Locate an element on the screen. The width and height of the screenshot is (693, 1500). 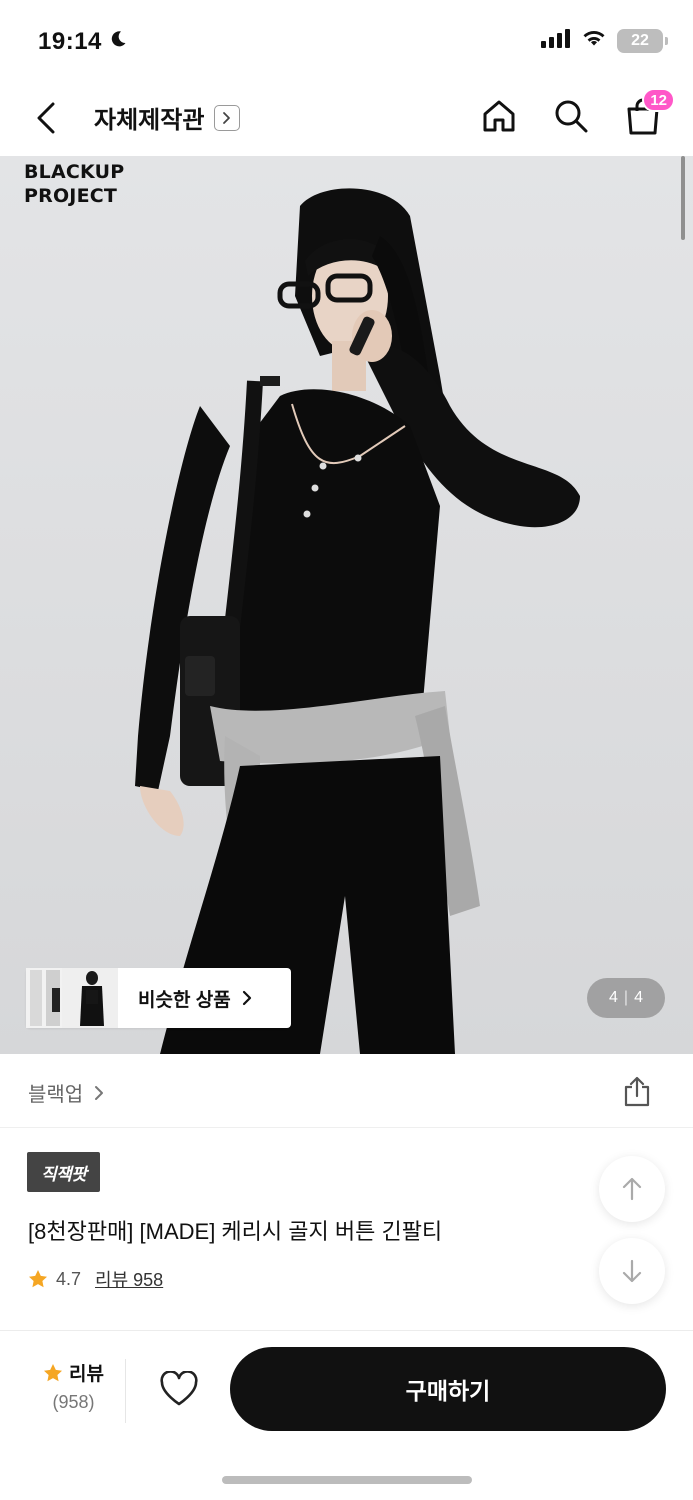
moon-icon is located at coordinates (118, 42).